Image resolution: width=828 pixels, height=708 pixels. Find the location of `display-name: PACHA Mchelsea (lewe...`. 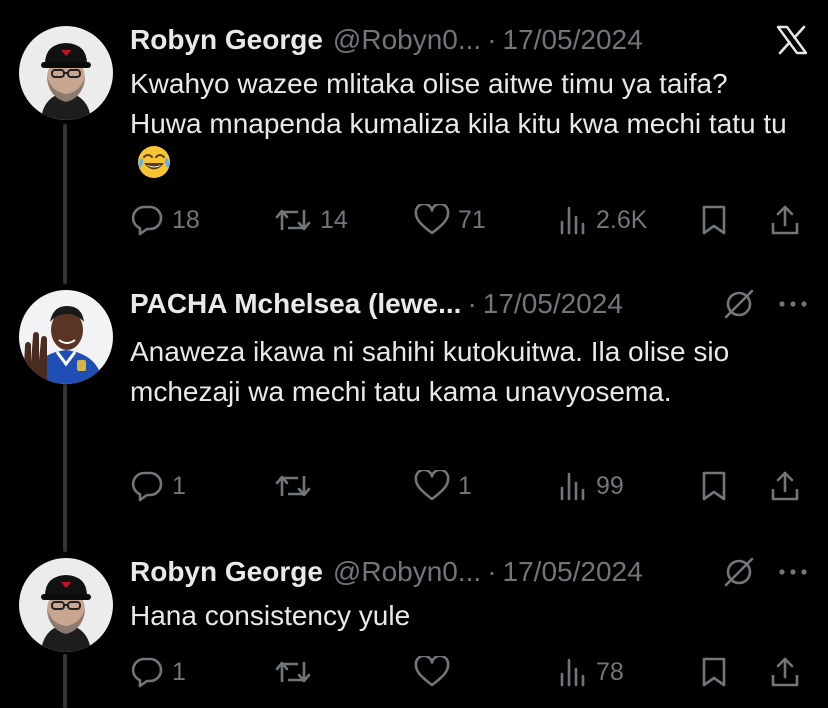

display-name: PACHA Mchelsea (lewe... is located at coordinates (295, 304).